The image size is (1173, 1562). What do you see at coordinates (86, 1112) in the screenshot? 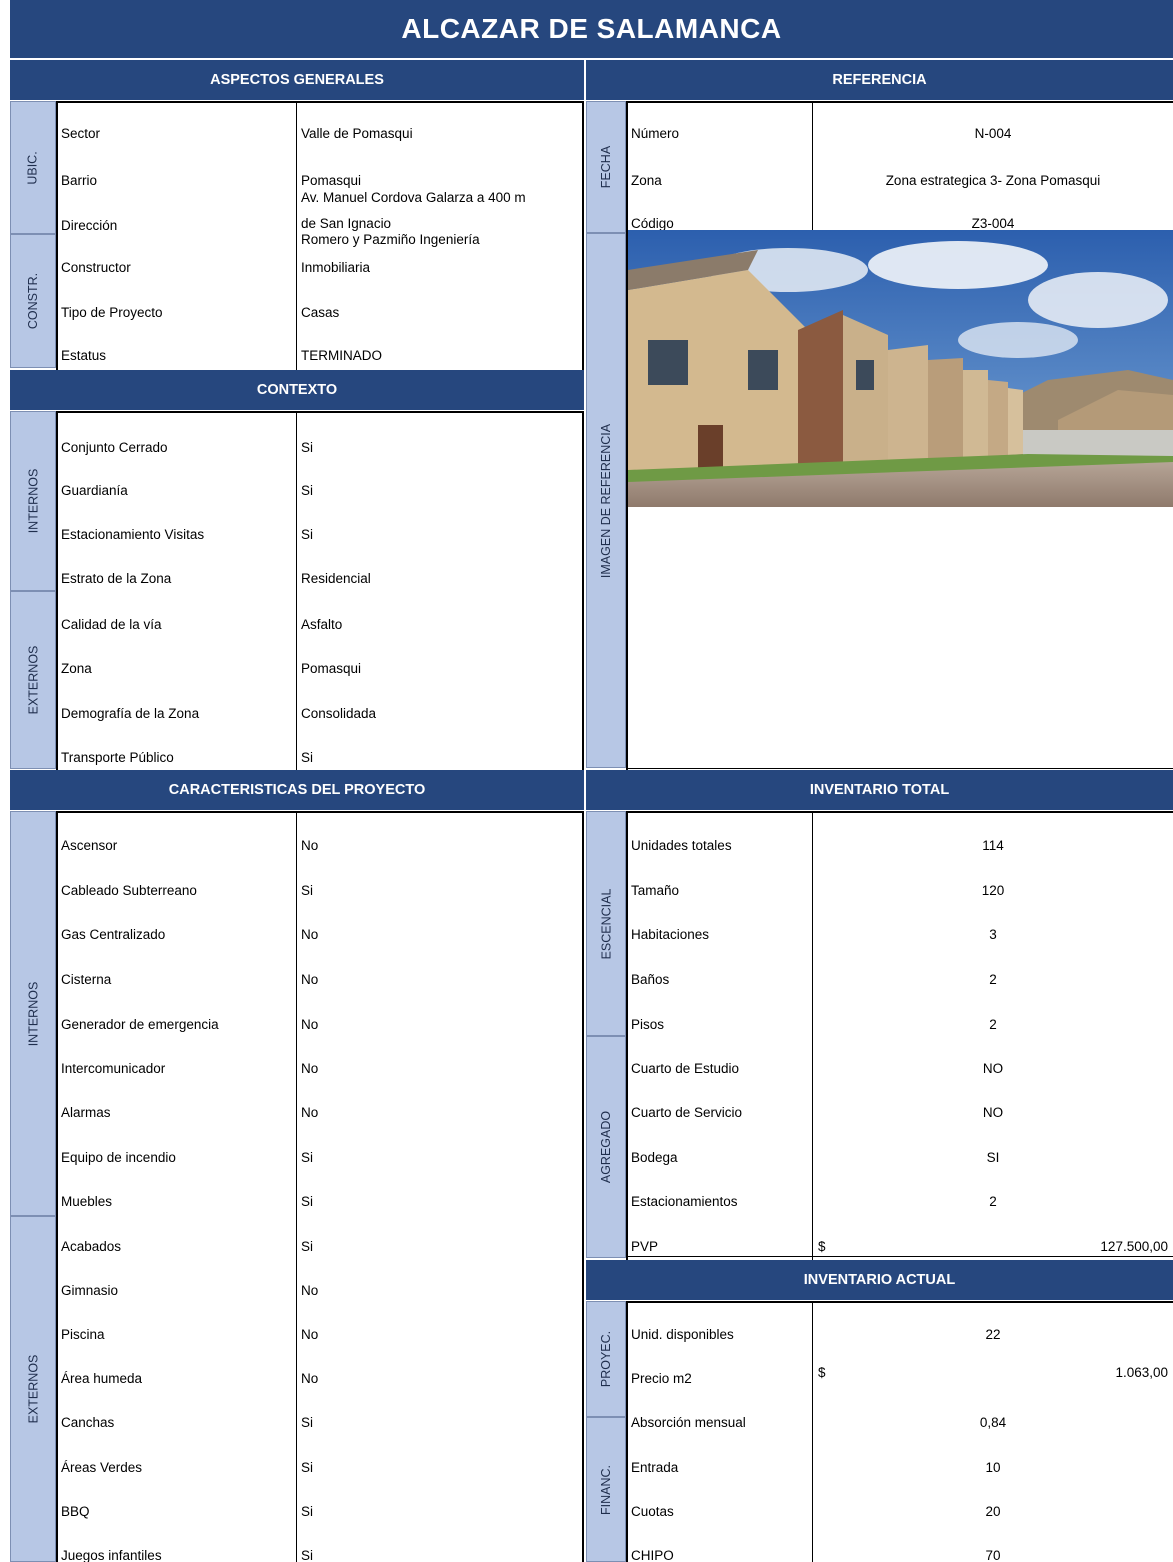
I see `label-alarmas: Alarmas` at bounding box center [86, 1112].